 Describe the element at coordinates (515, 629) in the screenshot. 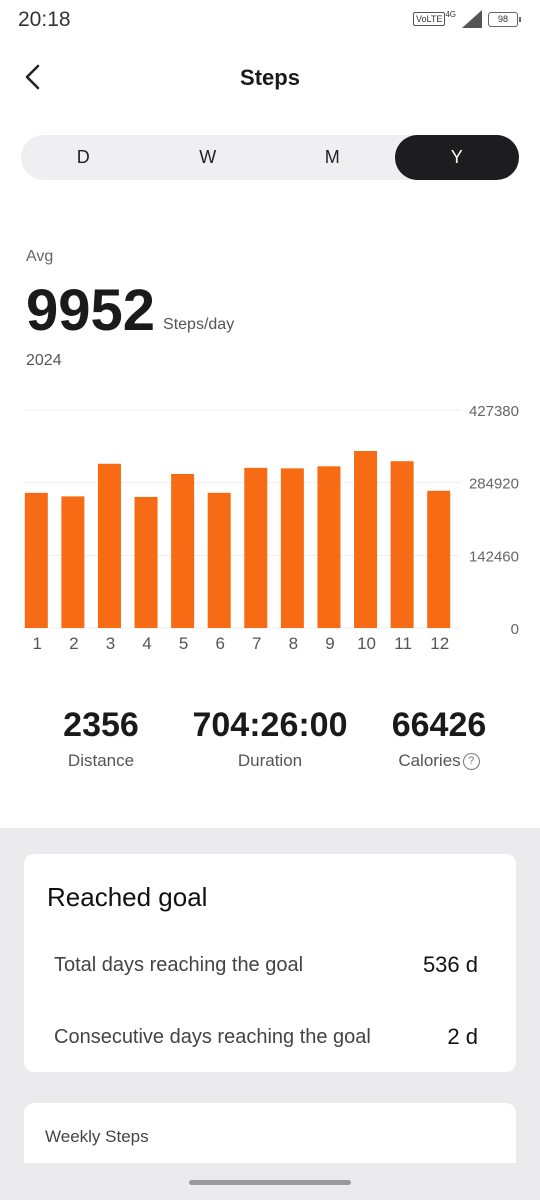

I see `y-tick-label: 0` at that location.